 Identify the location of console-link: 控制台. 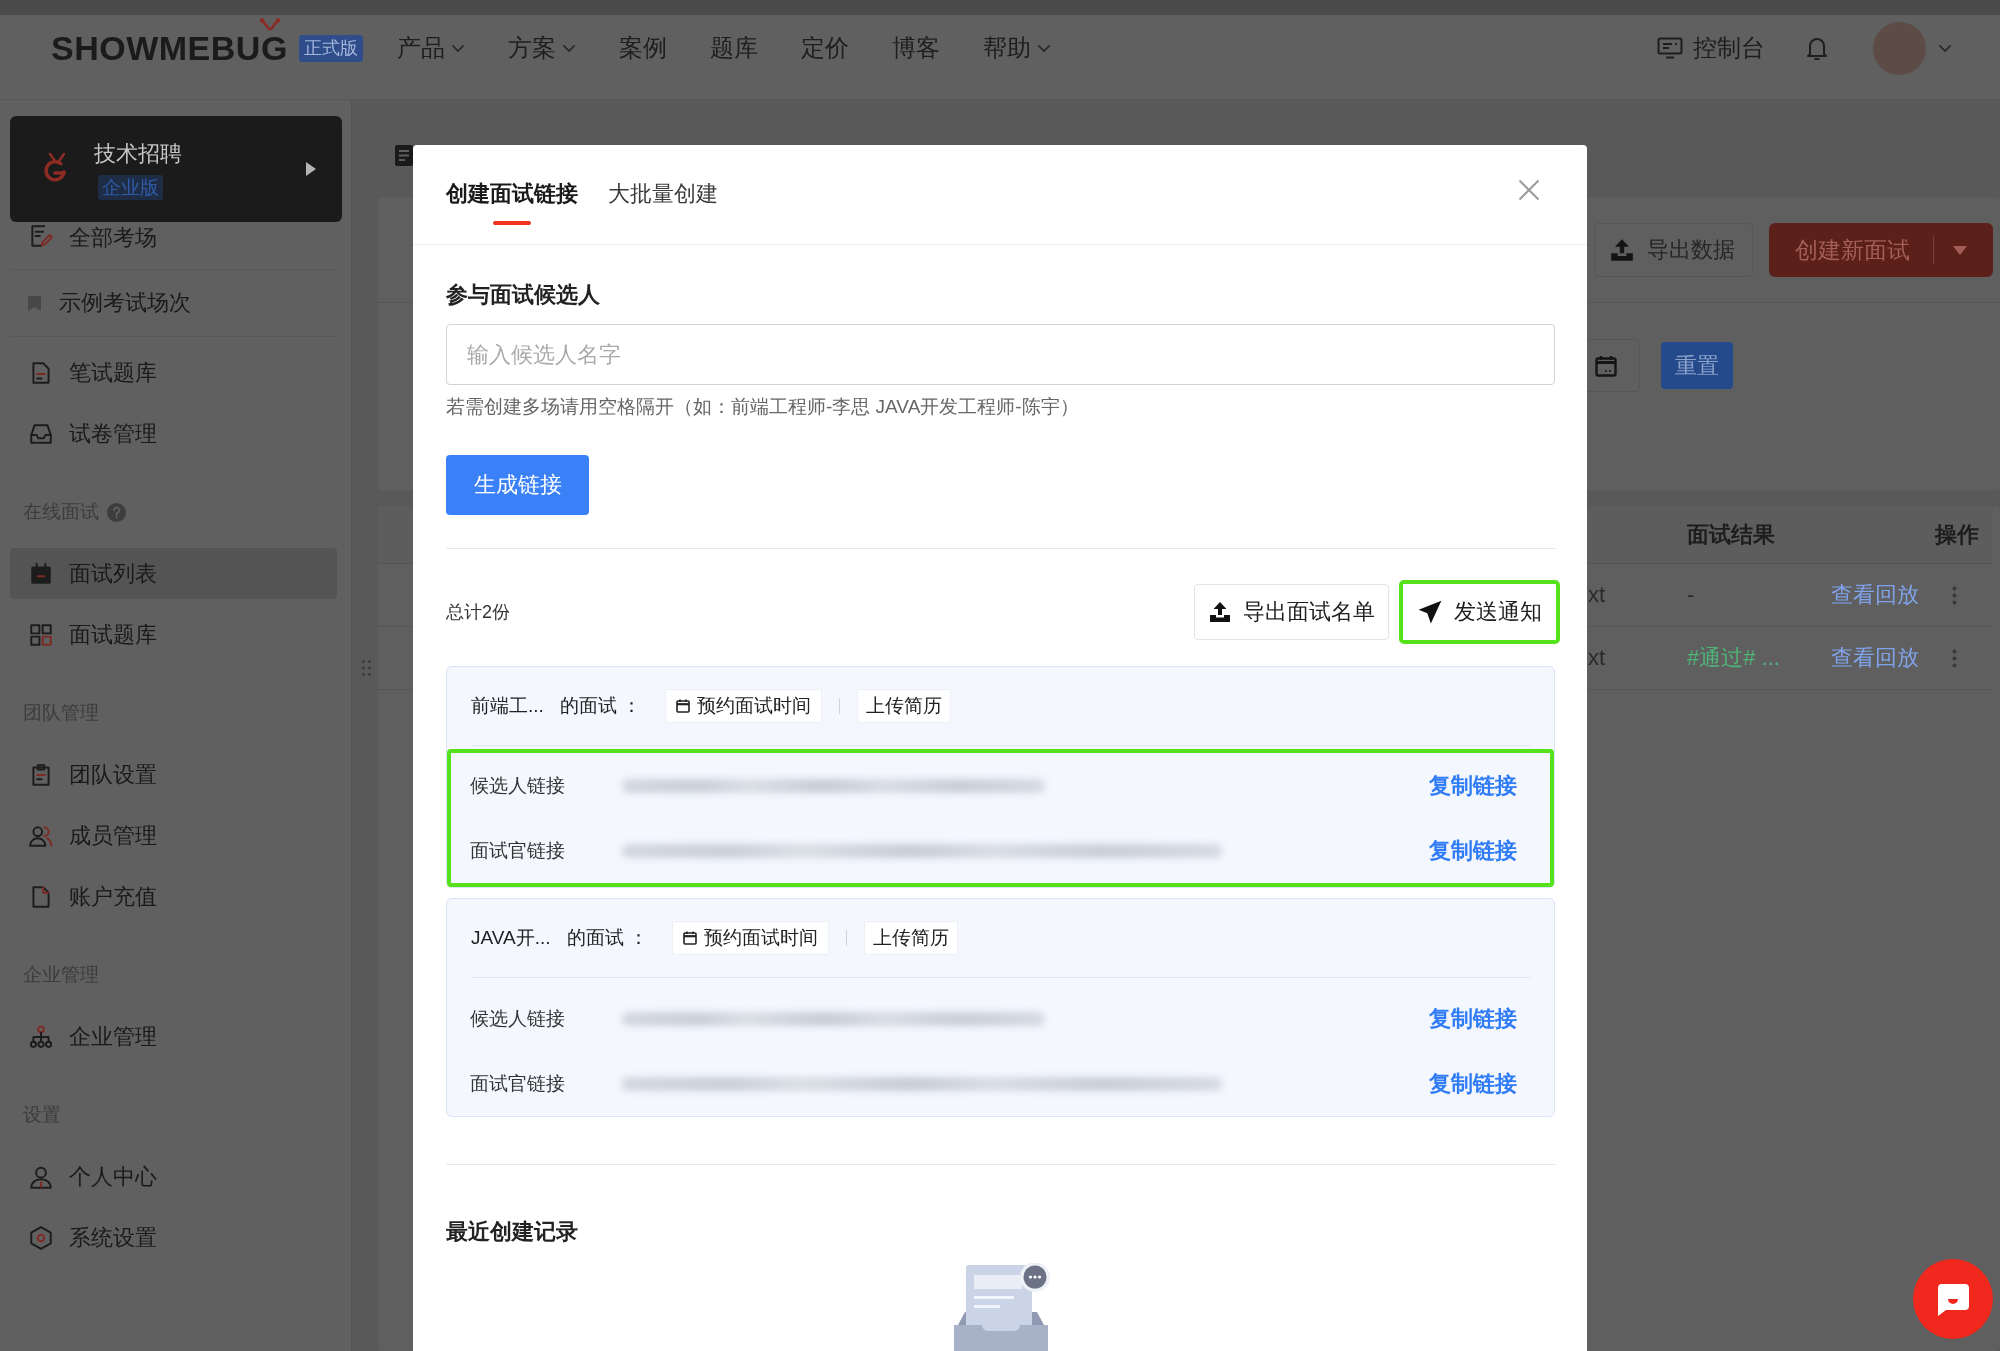
(1711, 48).